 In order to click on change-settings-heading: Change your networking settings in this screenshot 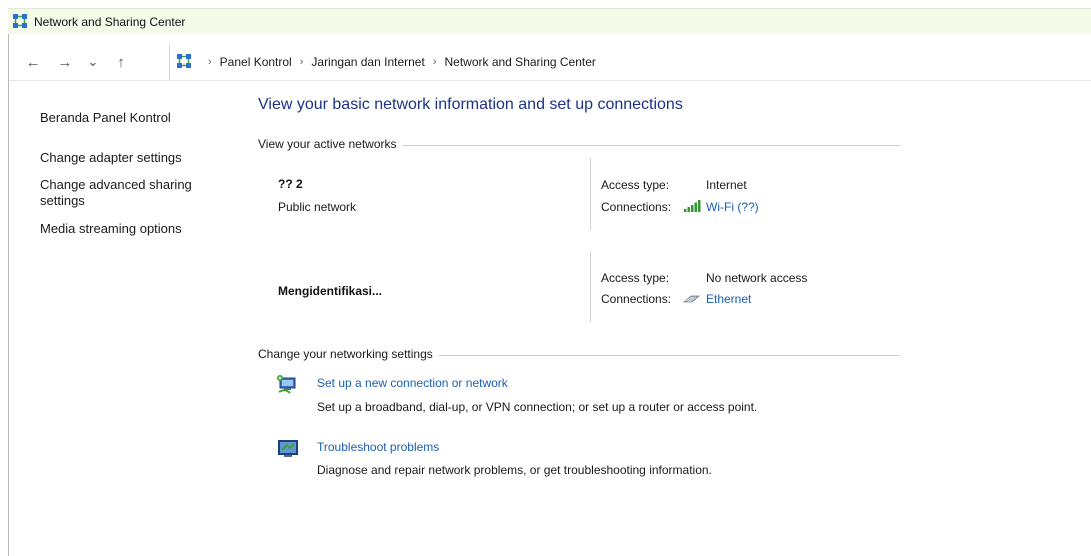, I will do `click(348, 354)`.